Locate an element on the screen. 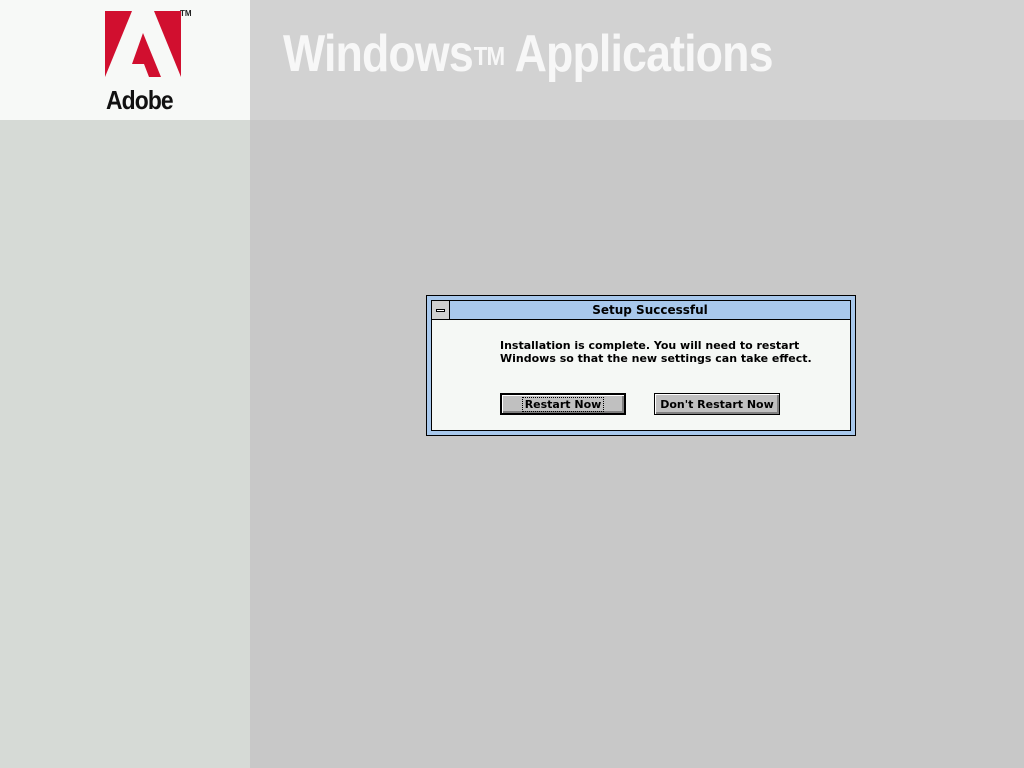 The height and width of the screenshot is (768, 1024). title-applications: Applications is located at coordinates (644, 54).